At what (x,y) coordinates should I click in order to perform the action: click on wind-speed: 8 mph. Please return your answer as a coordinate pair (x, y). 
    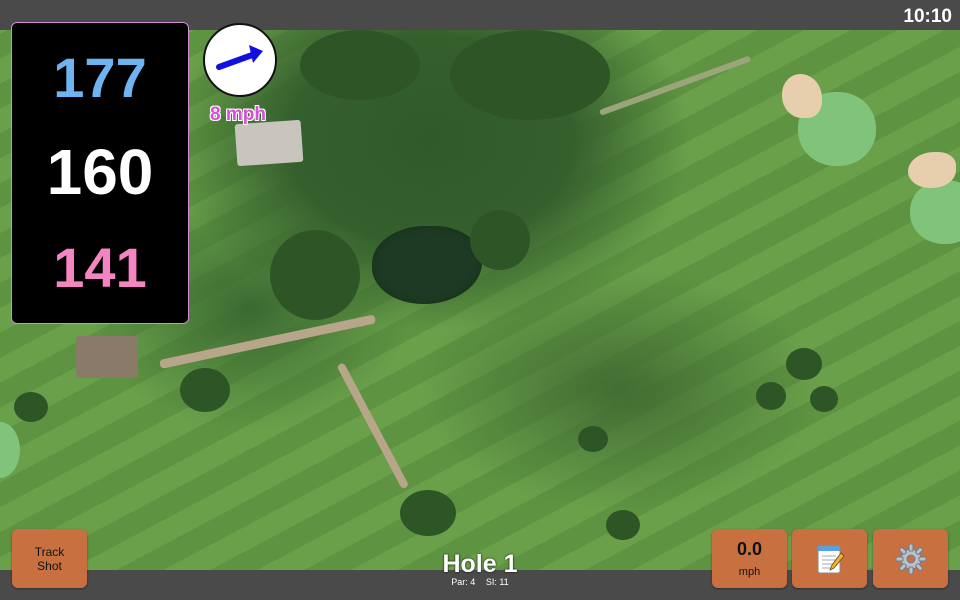
    Looking at the image, I should click on (238, 114).